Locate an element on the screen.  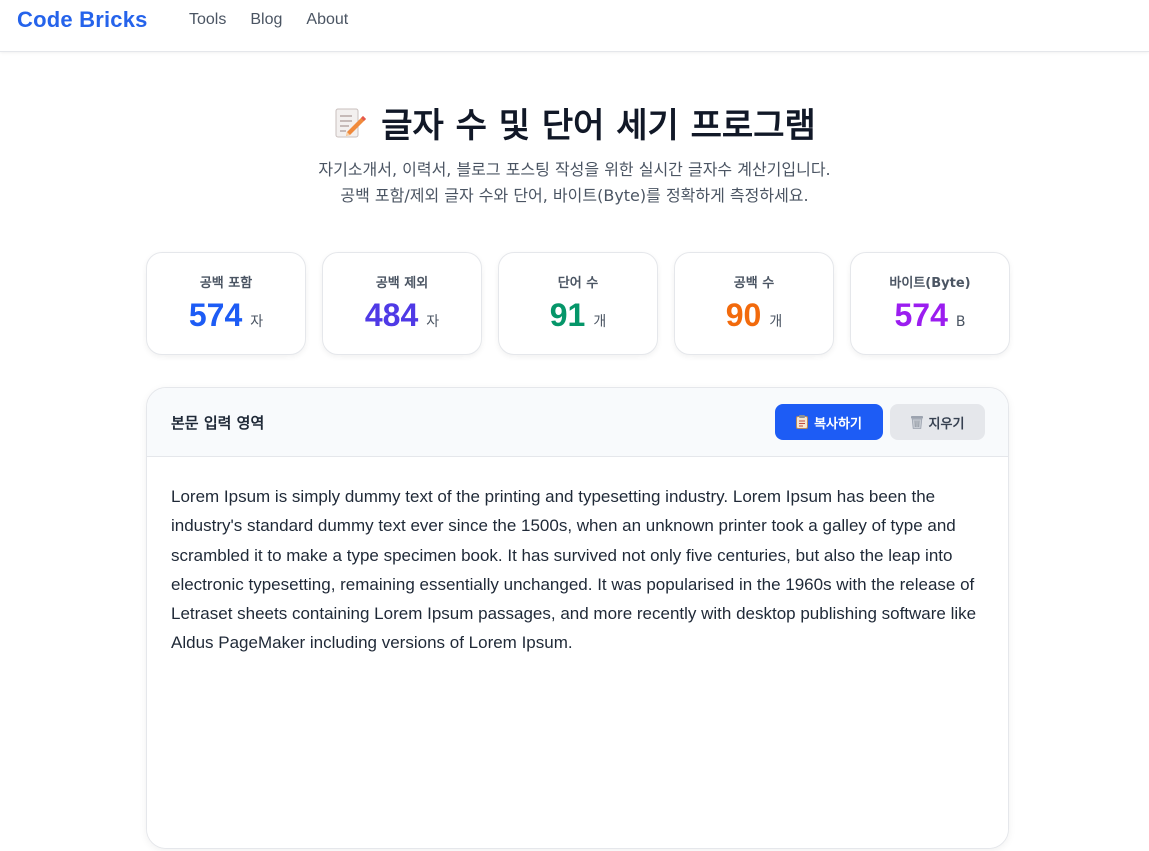
nav-link-tools: Tools is located at coordinates (207, 20).